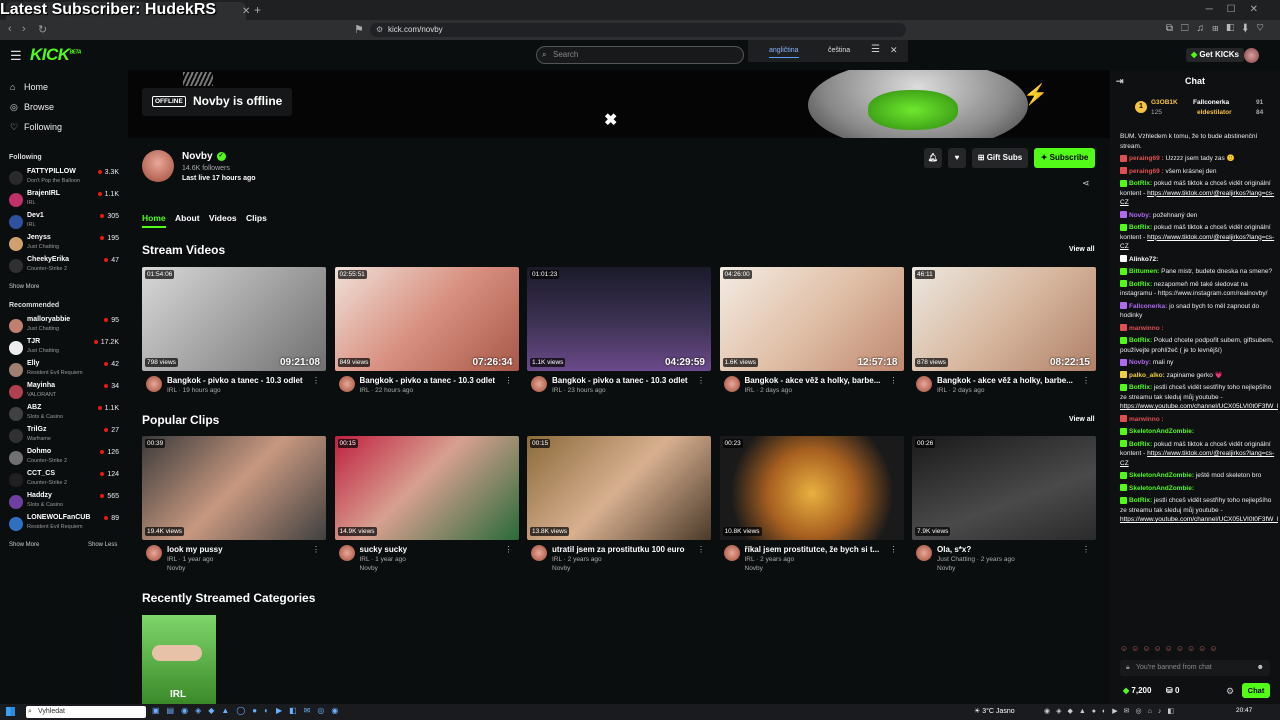 The height and width of the screenshot is (720, 1280). Describe the element at coordinates (839, 50) in the screenshot. I see `translate-lang-target: čeština` at that location.